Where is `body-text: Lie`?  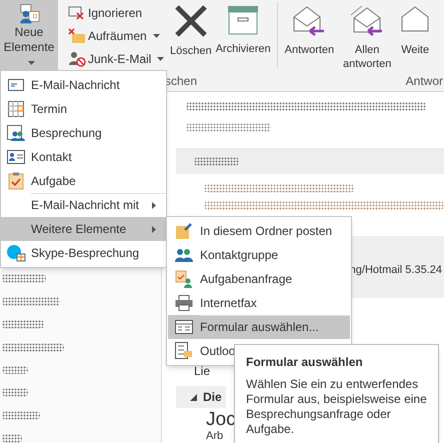 body-text: Lie is located at coordinates (202, 371).